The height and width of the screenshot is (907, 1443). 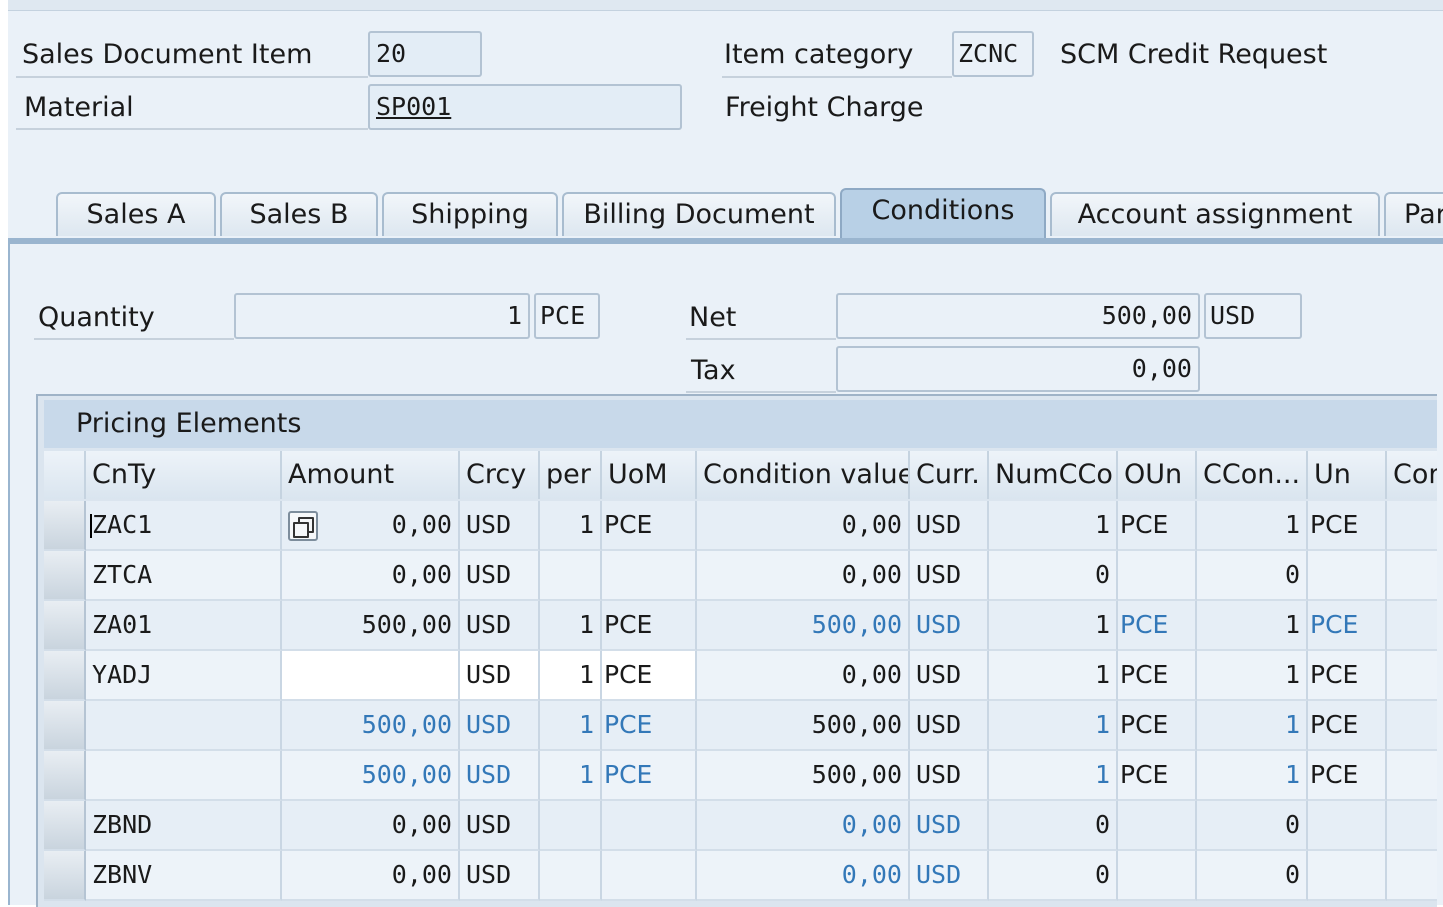 What do you see at coordinates (1053, 876) in the screenshot?
I see `cell-numcco: 0` at bounding box center [1053, 876].